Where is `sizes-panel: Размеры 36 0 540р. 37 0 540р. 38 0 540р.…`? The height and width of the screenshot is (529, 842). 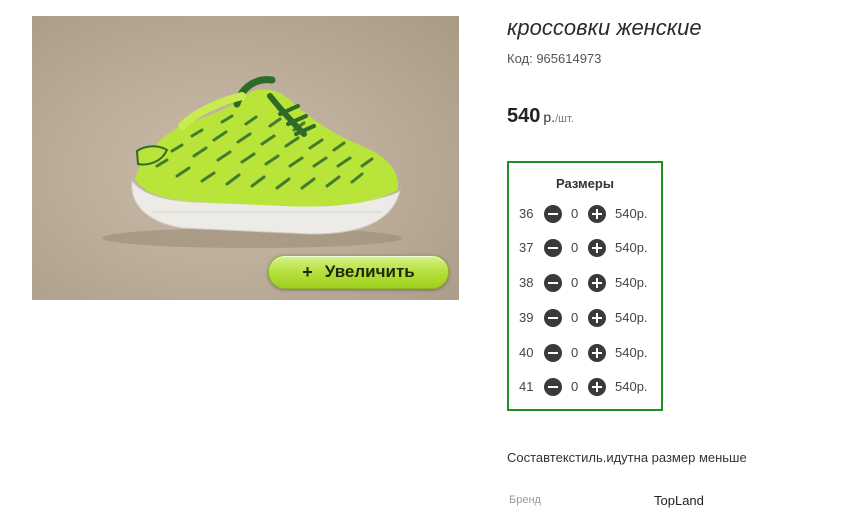
sizes-panel: Размеры 36 0 540р. 37 0 540р. 38 0 540р.… is located at coordinates (585, 286).